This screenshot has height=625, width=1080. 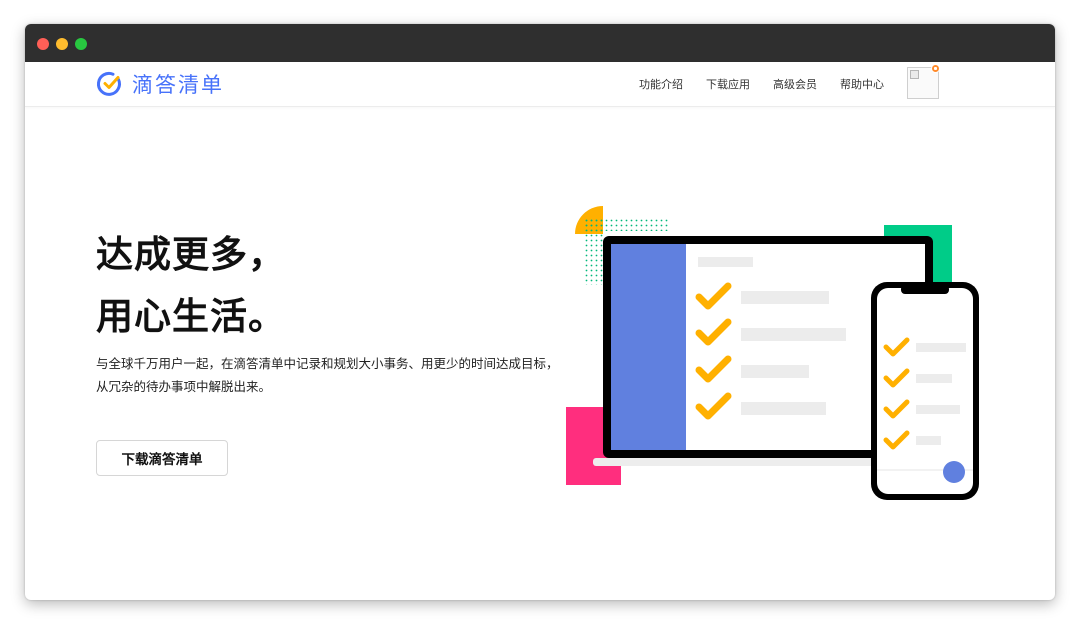 I want to click on phone-notch, so click(x=925, y=289).